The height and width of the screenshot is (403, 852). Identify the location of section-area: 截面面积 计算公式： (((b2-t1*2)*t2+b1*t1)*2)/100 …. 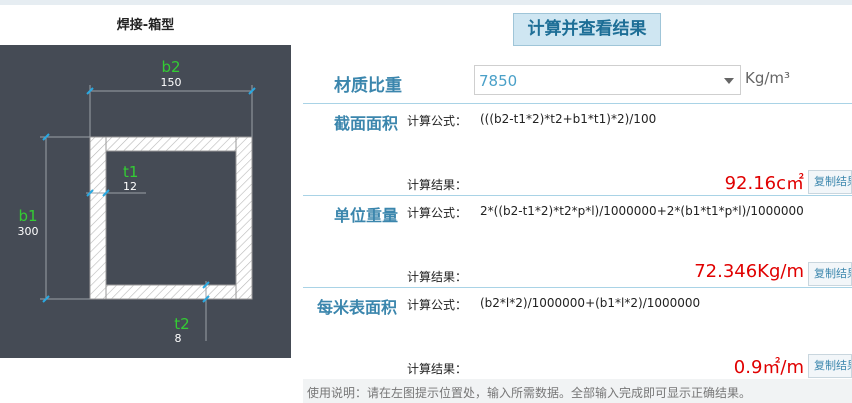
(577, 149).